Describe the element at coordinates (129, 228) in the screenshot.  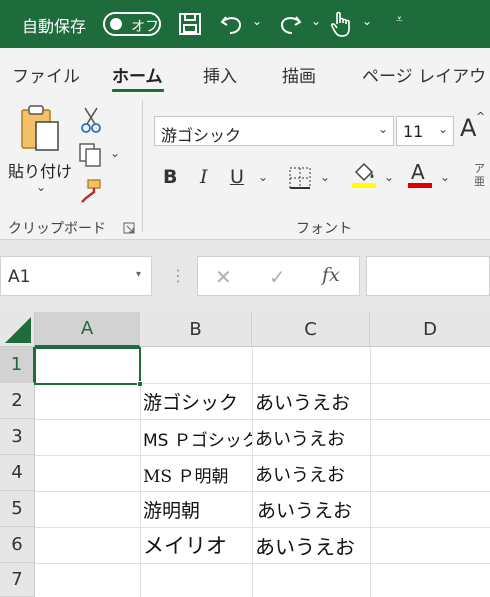
I see `dialog-launcher-icon` at that location.